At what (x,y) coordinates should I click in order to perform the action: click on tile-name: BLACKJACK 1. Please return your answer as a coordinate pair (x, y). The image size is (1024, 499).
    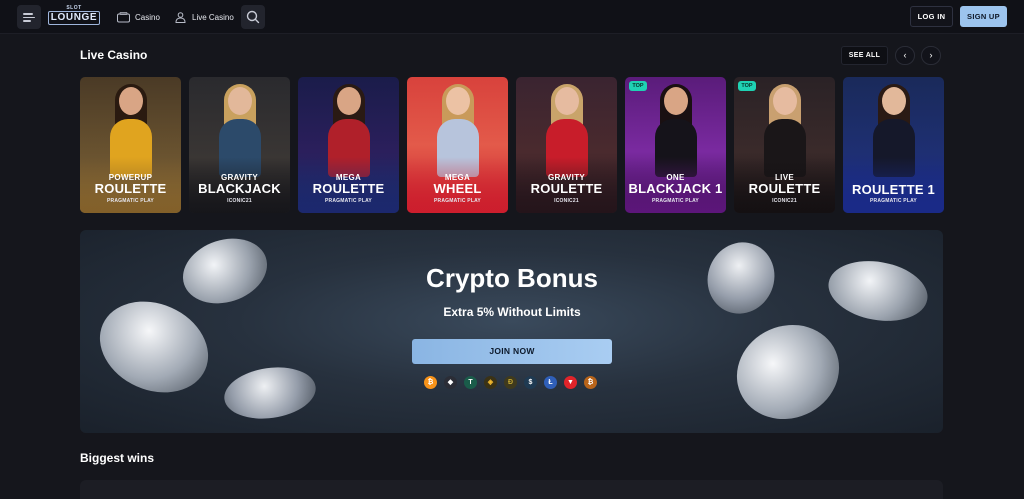
    Looking at the image, I should click on (675, 188).